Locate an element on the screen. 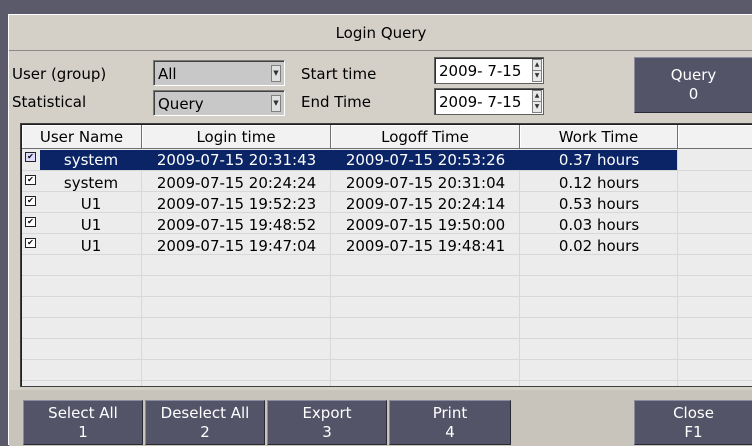 This screenshot has width=752, height=446. deselect-all-button: Deselect All 2 is located at coordinates (205, 422).